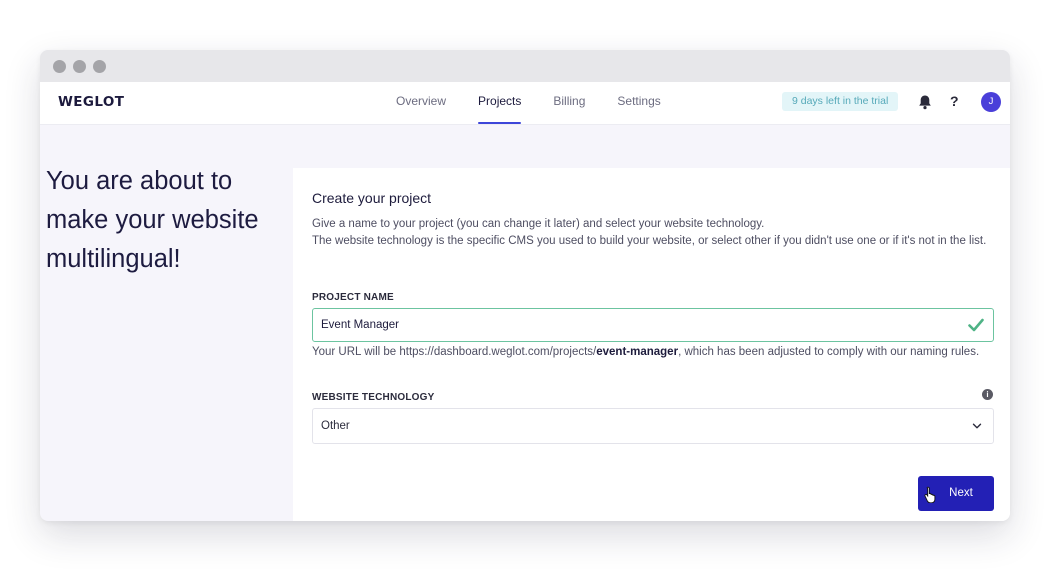  Describe the element at coordinates (991, 102) in the screenshot. I see `avatar: J` at that location.